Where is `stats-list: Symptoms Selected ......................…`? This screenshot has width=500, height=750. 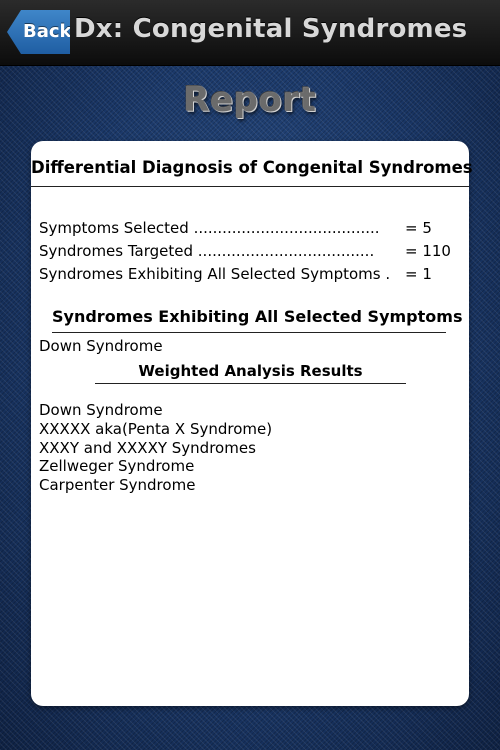
stats-list: Symptoms Selected ......................… is located at coordinates (249, 253).